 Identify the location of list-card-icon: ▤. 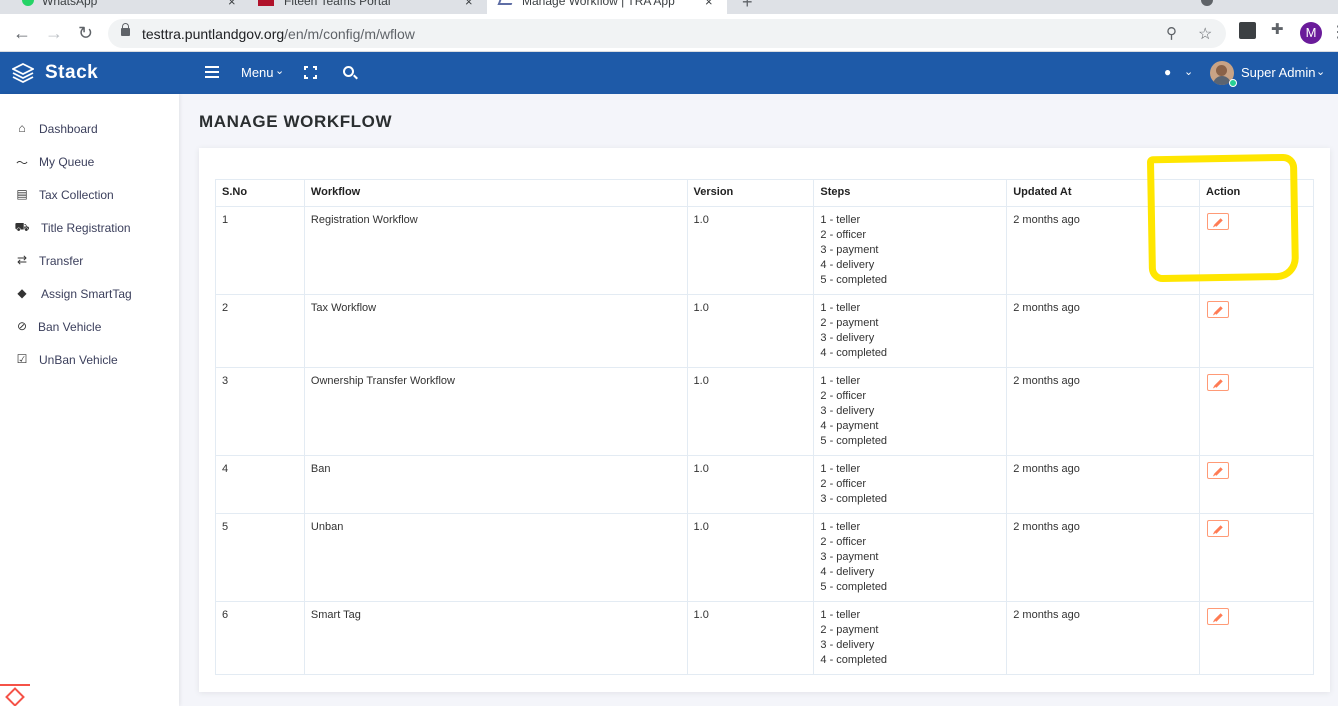
(22, 194).